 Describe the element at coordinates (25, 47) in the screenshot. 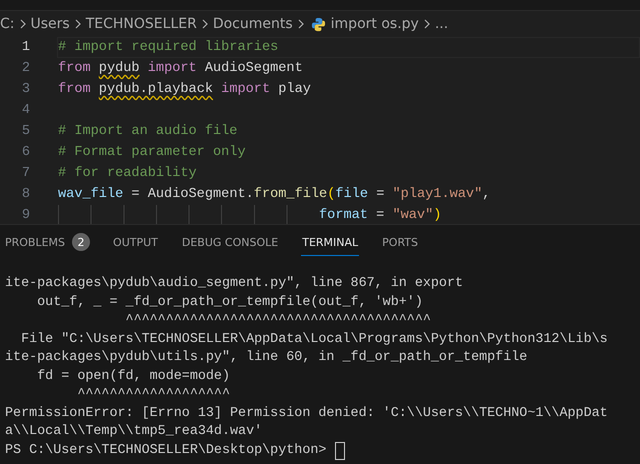

I see `line-number: 1` at that location.